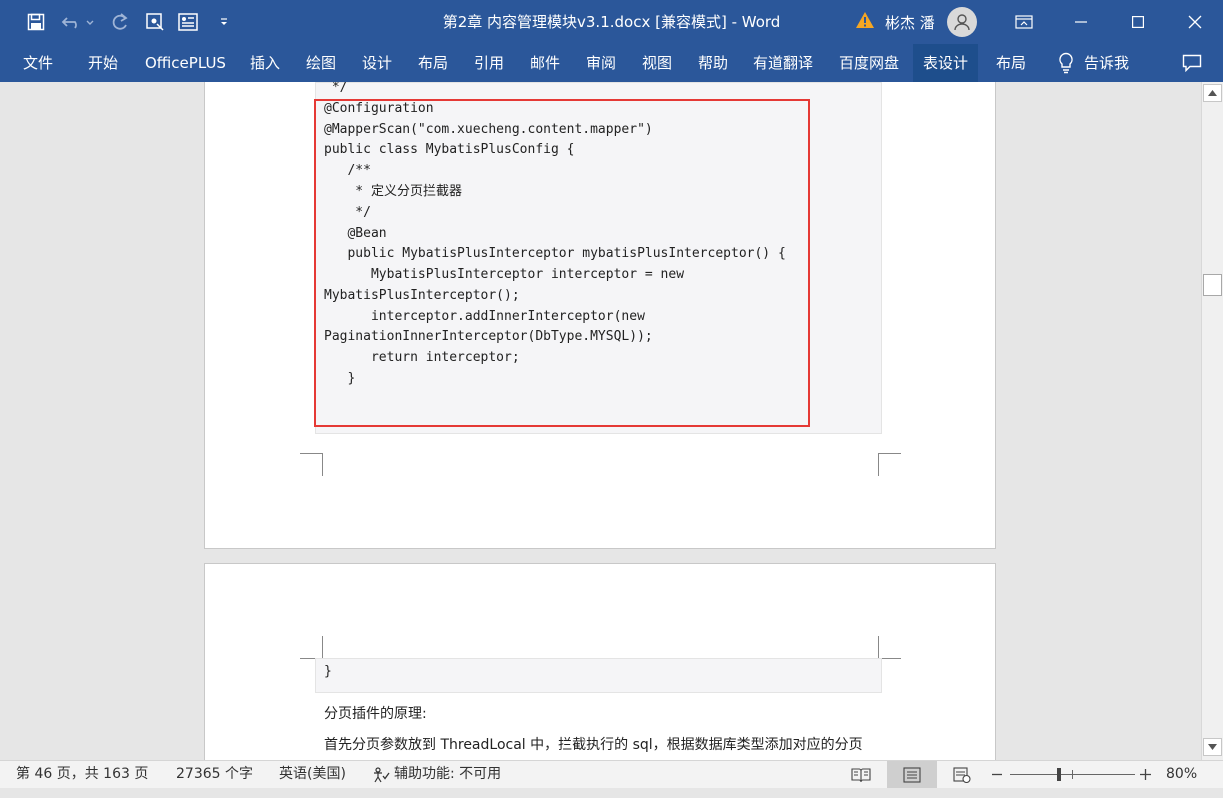  I want to click on code-line: */, so click(336, 88).